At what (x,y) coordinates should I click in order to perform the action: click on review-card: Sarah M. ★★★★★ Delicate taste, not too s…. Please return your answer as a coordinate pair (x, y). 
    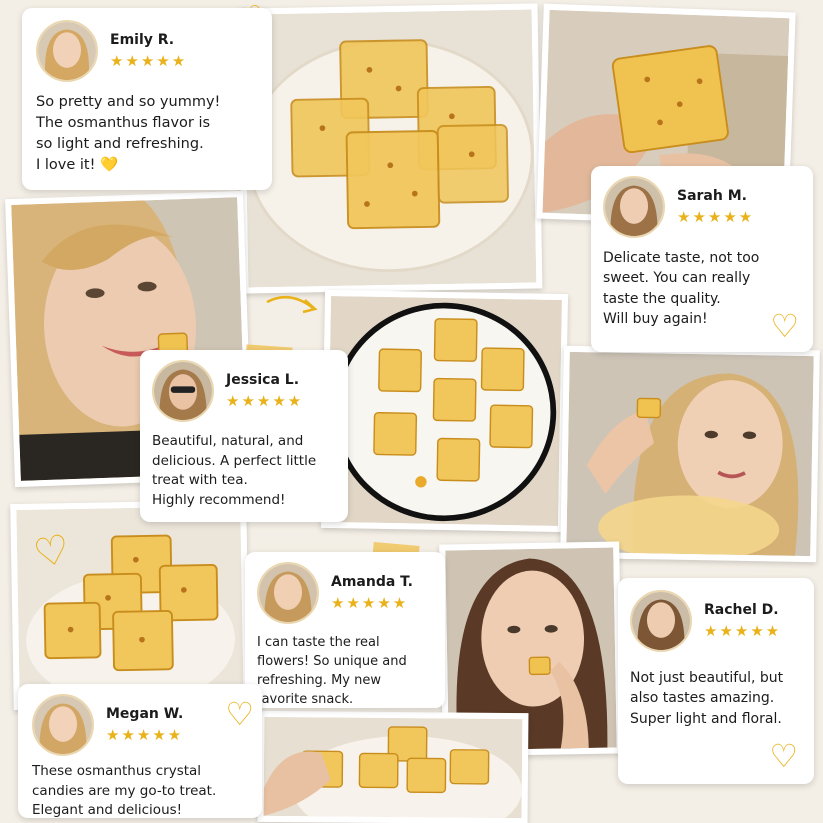
    Looking at the image, I should click on (702, 259).